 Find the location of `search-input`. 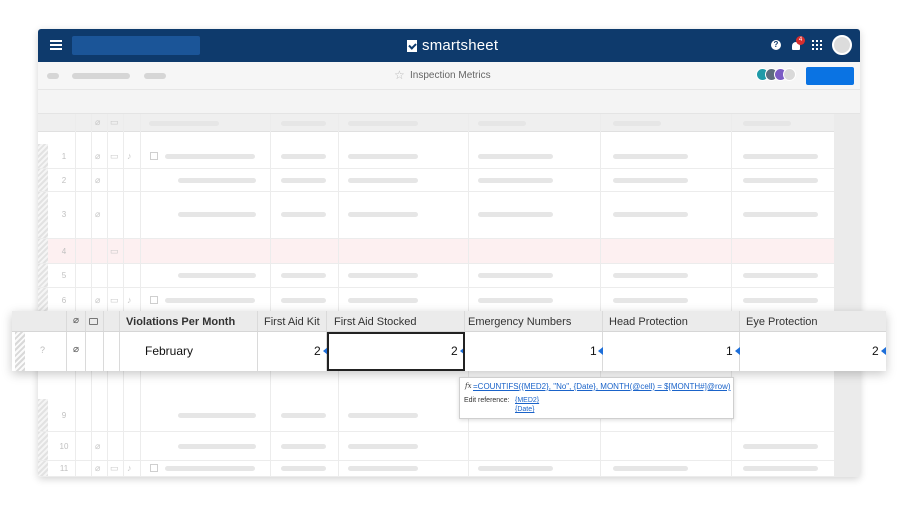

search-input is located at coordinates (136, 45).